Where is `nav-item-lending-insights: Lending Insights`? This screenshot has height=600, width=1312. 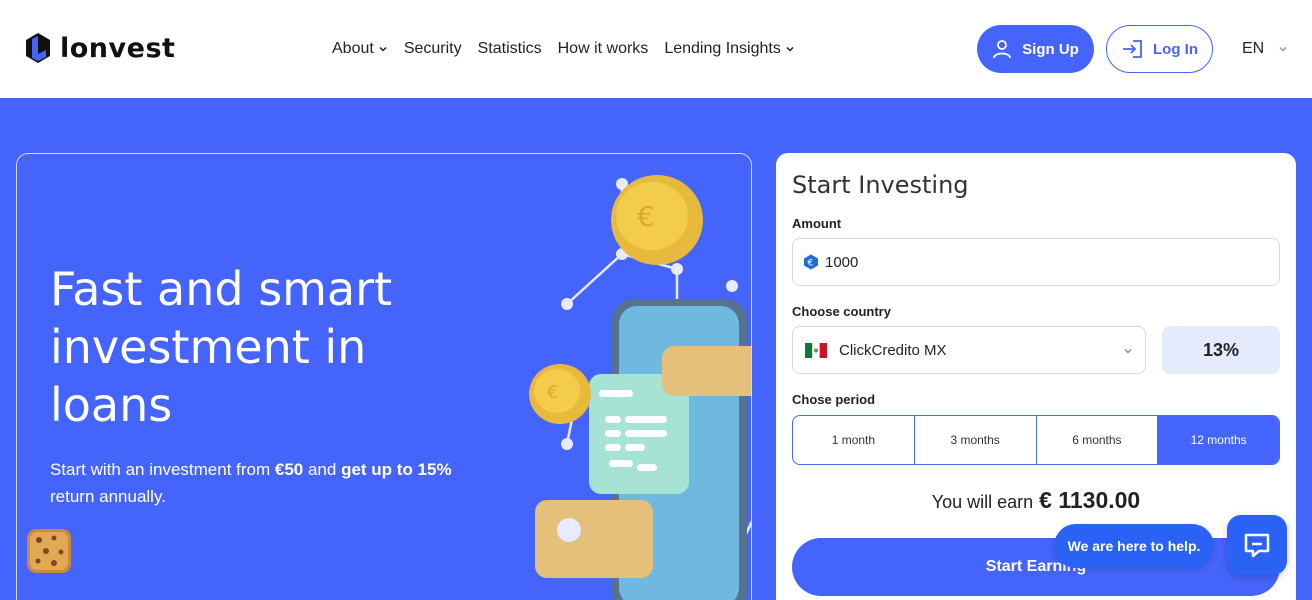
nav-item-lending-insights: Lending Insights is located at coordinates (729, 49).